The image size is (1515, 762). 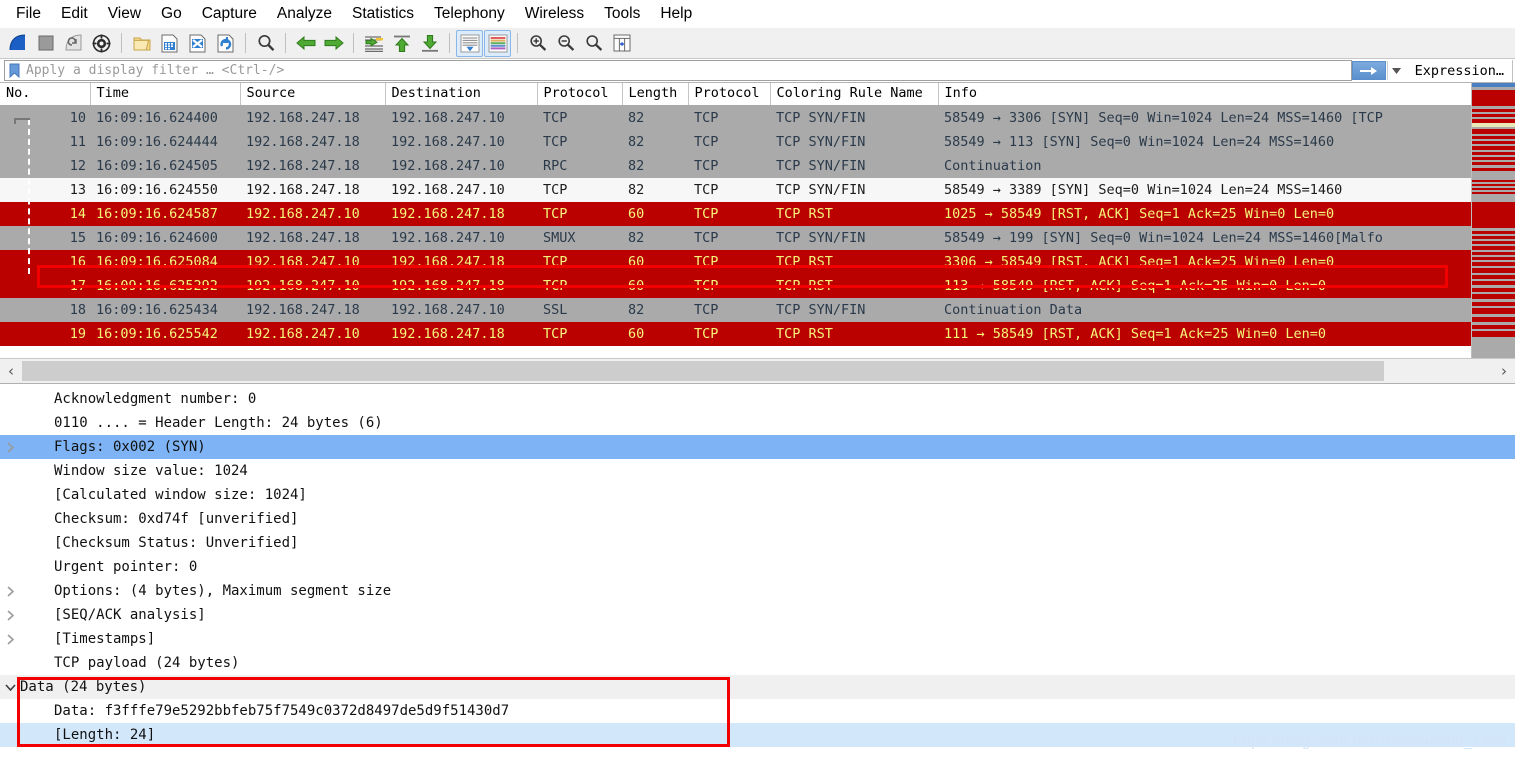 What do you see at coordinates (461, 309) in the screenshot?
I see `cell-destination-3: 192.168.247.10` at bounding box center [461, 309].